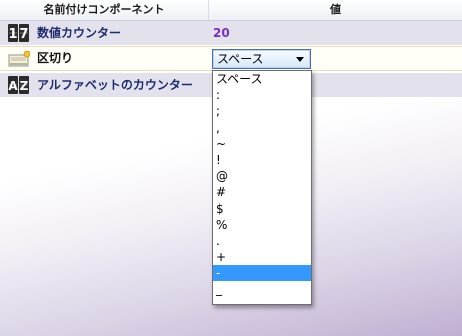  What do you see at coordinates (262, 241) in the screenshot?
I see `dropdown-option: .` at bounding box center [262, 241].